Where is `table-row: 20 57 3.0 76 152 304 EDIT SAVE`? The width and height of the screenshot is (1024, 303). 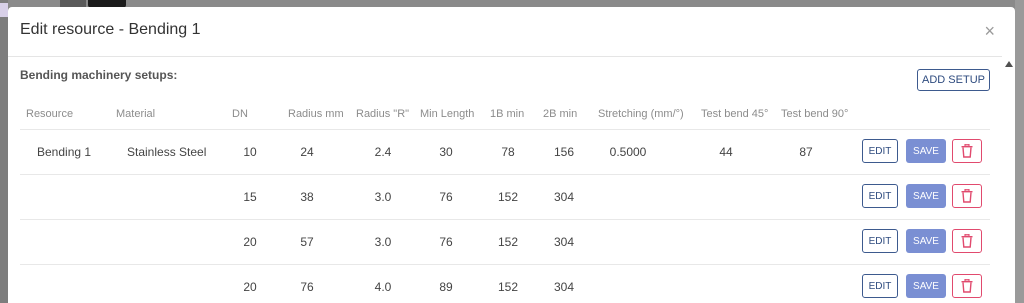
table-row: 20 57 3.0 76 152 304 EDIT SAVE is located at coordinates (505, 242).